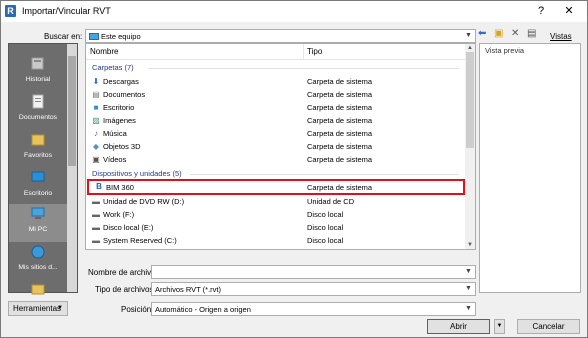 This screenshot has height=338, width=588. Describe the element at coordinates (123, 272) in the screenshot. I see `filename-label: Nombre de archivo:` at that location.